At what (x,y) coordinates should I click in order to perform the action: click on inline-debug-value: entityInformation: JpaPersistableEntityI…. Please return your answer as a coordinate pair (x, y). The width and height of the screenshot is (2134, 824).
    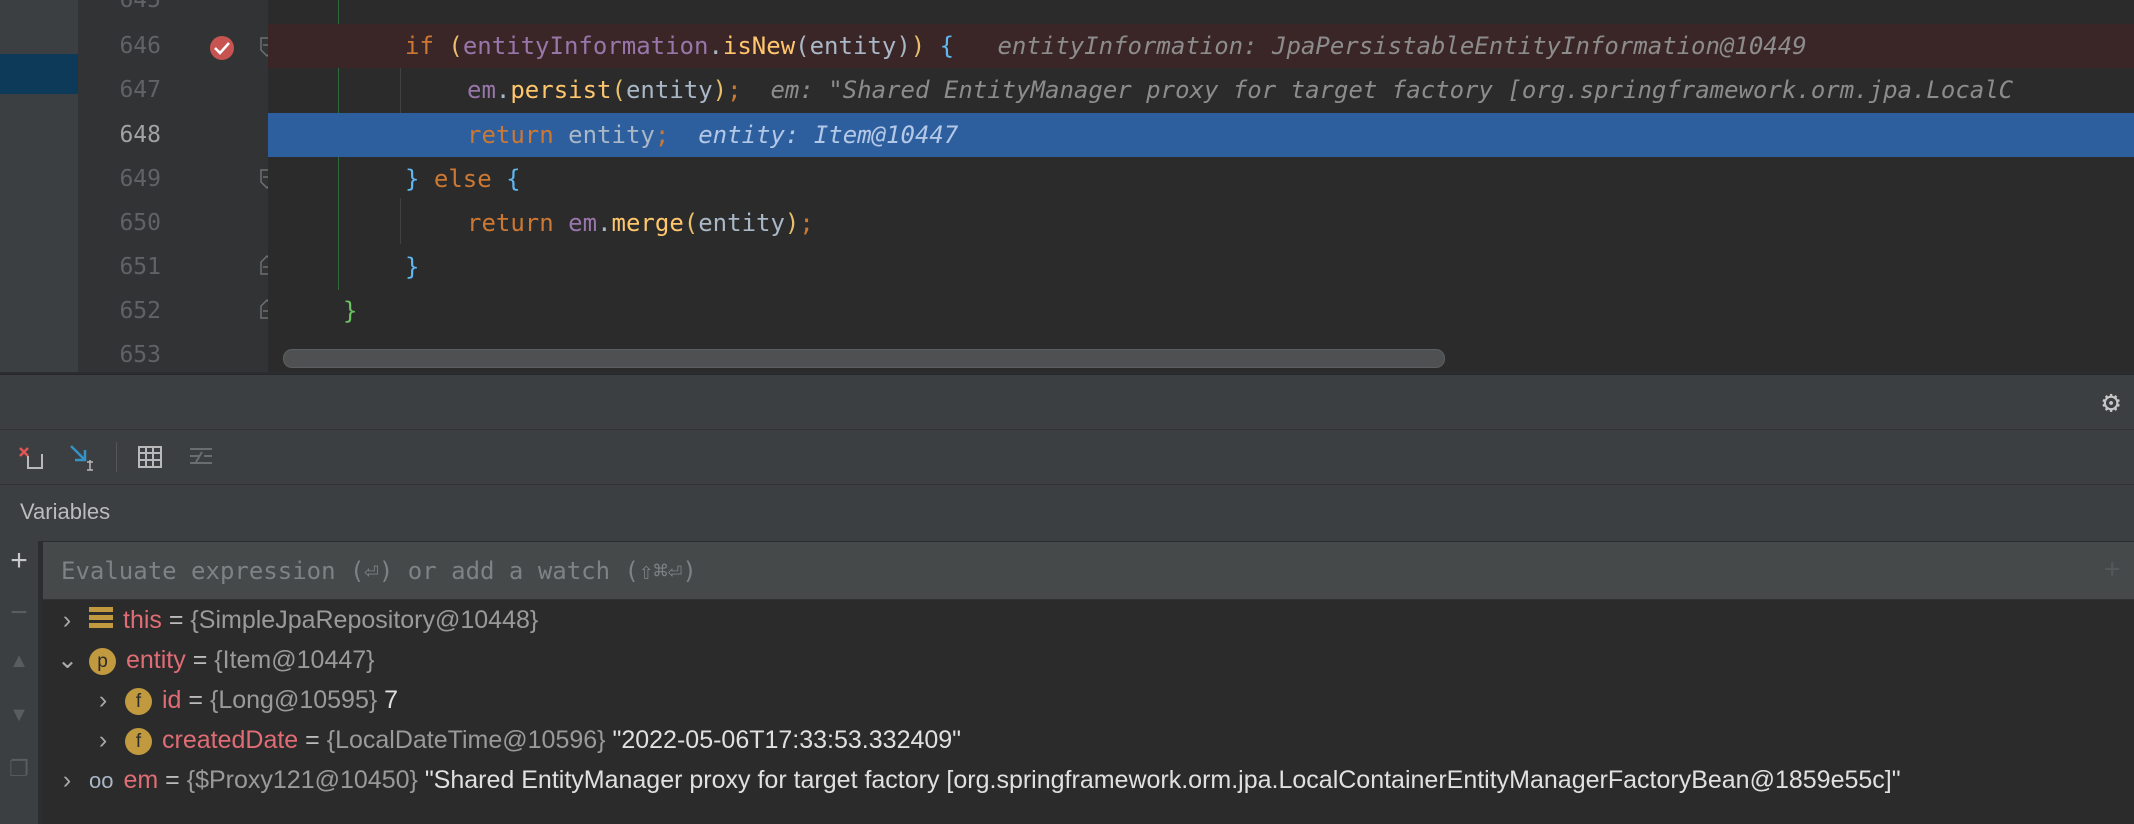
    Looking at the image, I should click on (1402, 46).